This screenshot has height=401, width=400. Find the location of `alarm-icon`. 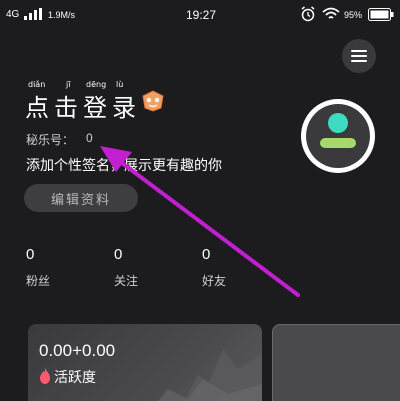

alarm-icon is located at coordinates (308, 14).